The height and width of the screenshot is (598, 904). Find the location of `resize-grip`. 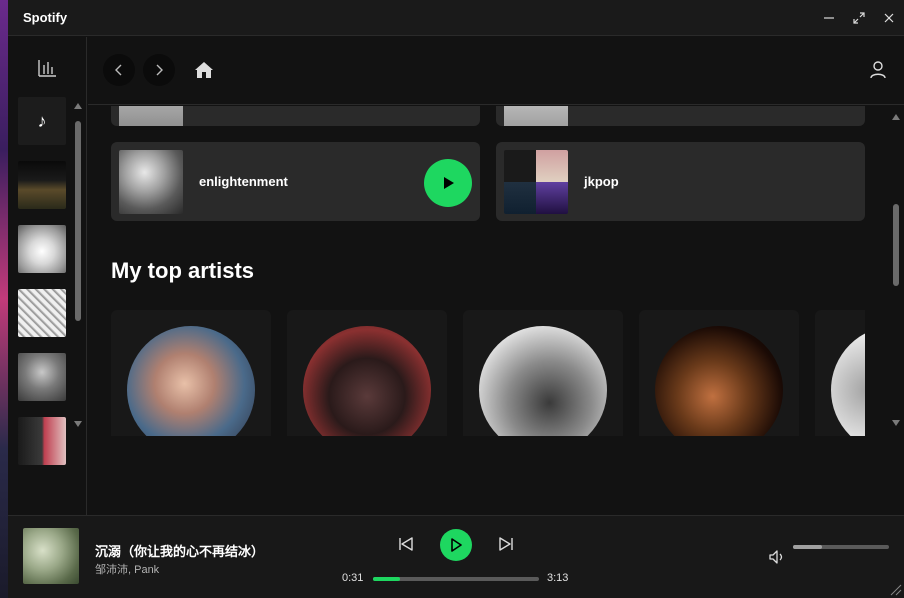

resize-grip is located at coordinates (895, 589).